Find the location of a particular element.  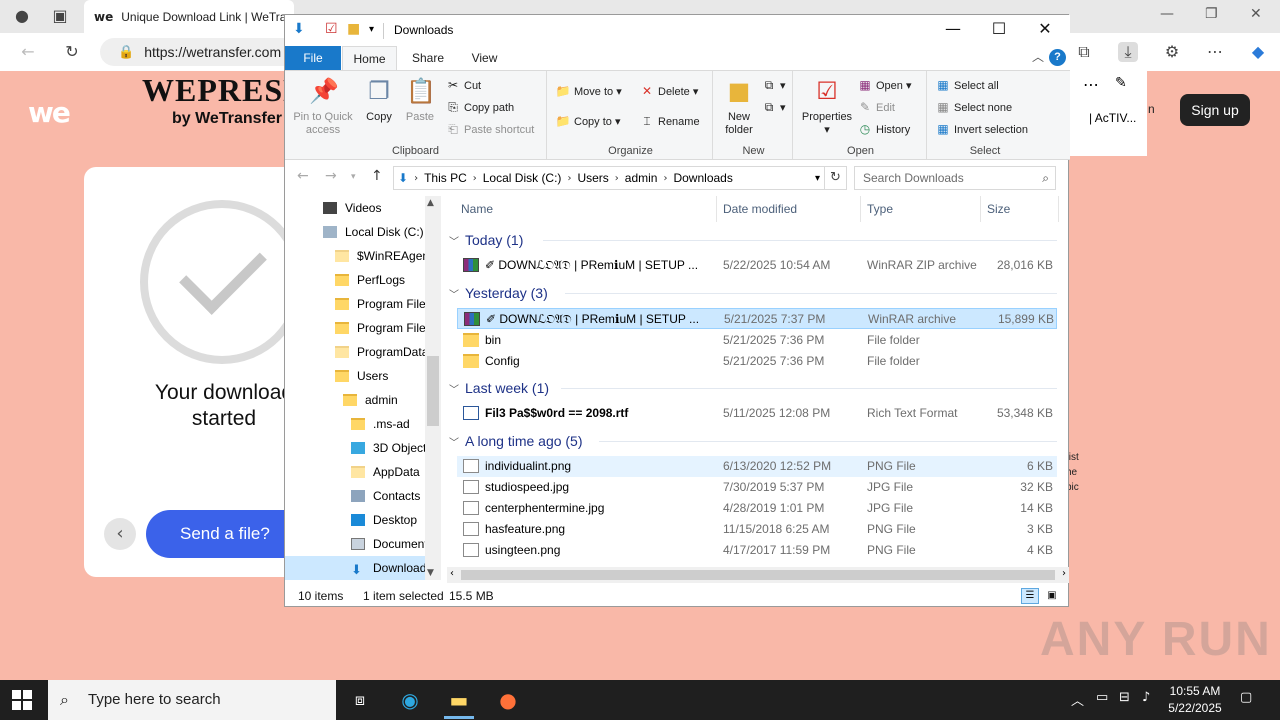

tab-share: Share is located at coordinates (428, 58).